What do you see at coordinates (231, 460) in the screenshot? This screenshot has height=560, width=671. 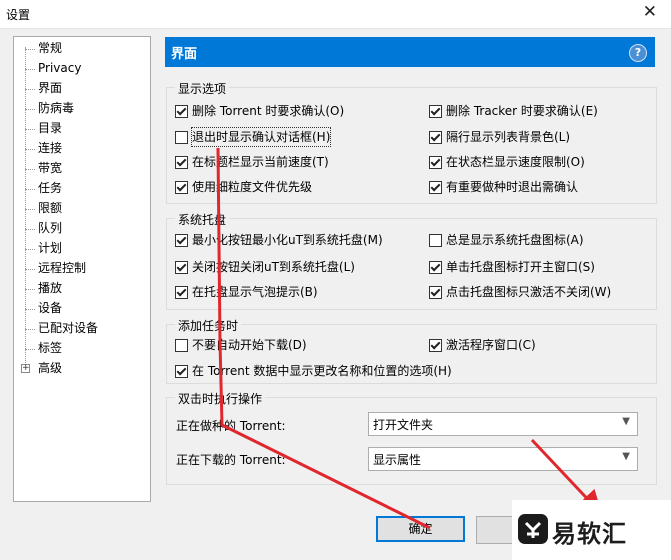 I see `downloading-label: 正在下载的 Torrent:` at bounding box center [231, 460].